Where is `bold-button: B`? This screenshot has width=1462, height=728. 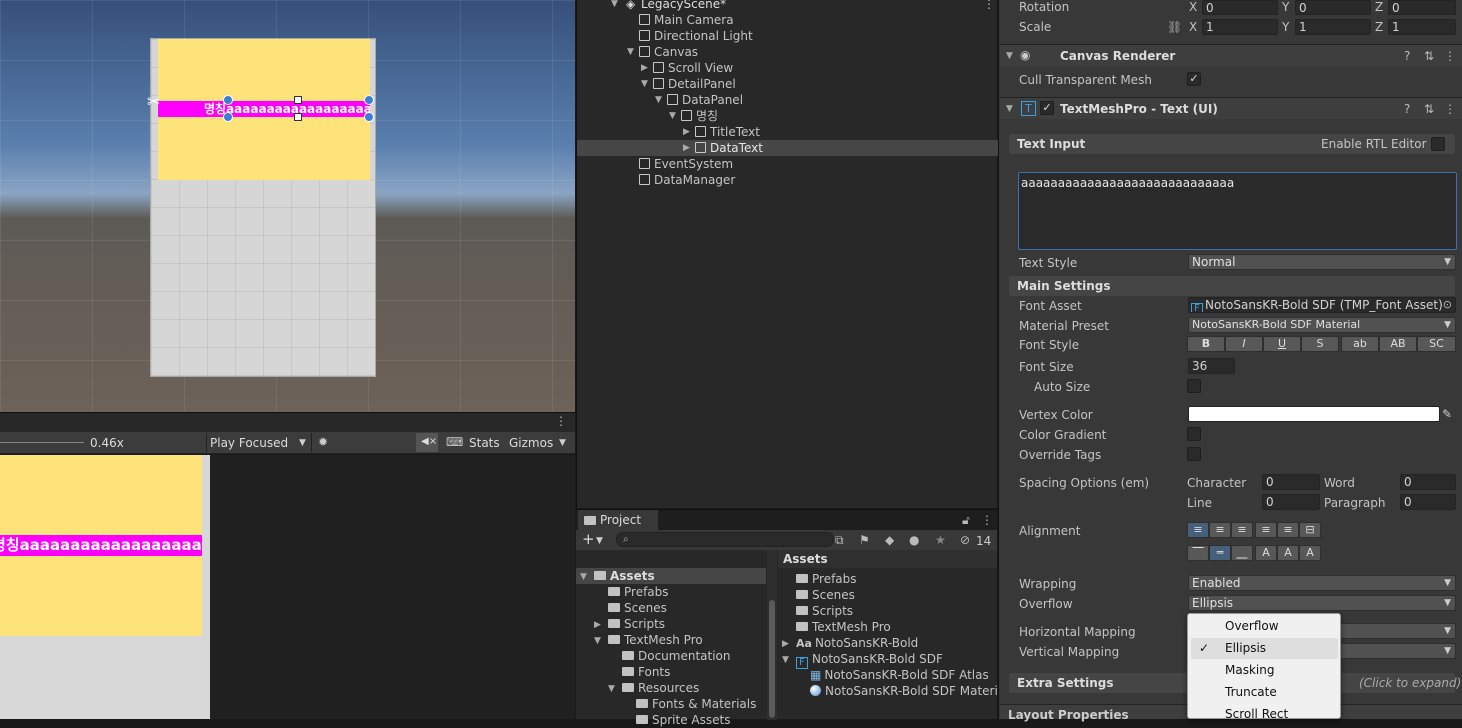 bold-button: B is located at coordinates (1206, 344).